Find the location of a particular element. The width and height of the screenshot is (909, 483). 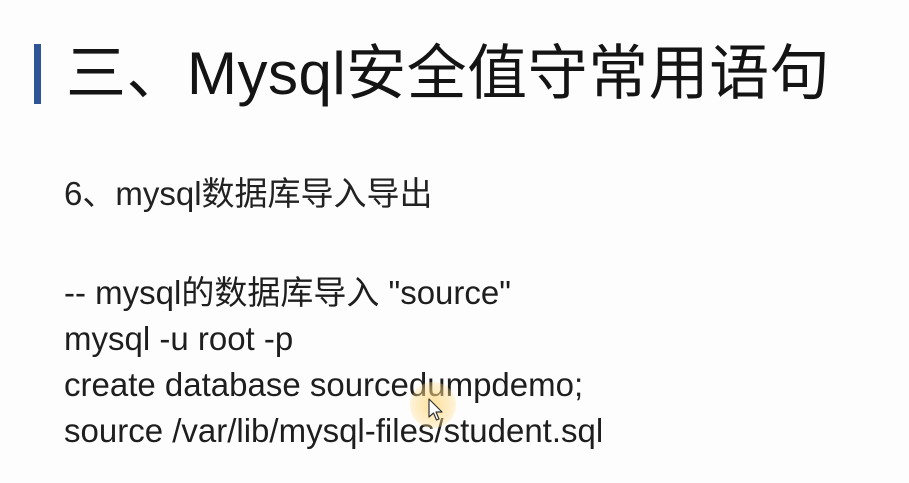

mouse-pointer-icon is located at coordinates (435, 409).